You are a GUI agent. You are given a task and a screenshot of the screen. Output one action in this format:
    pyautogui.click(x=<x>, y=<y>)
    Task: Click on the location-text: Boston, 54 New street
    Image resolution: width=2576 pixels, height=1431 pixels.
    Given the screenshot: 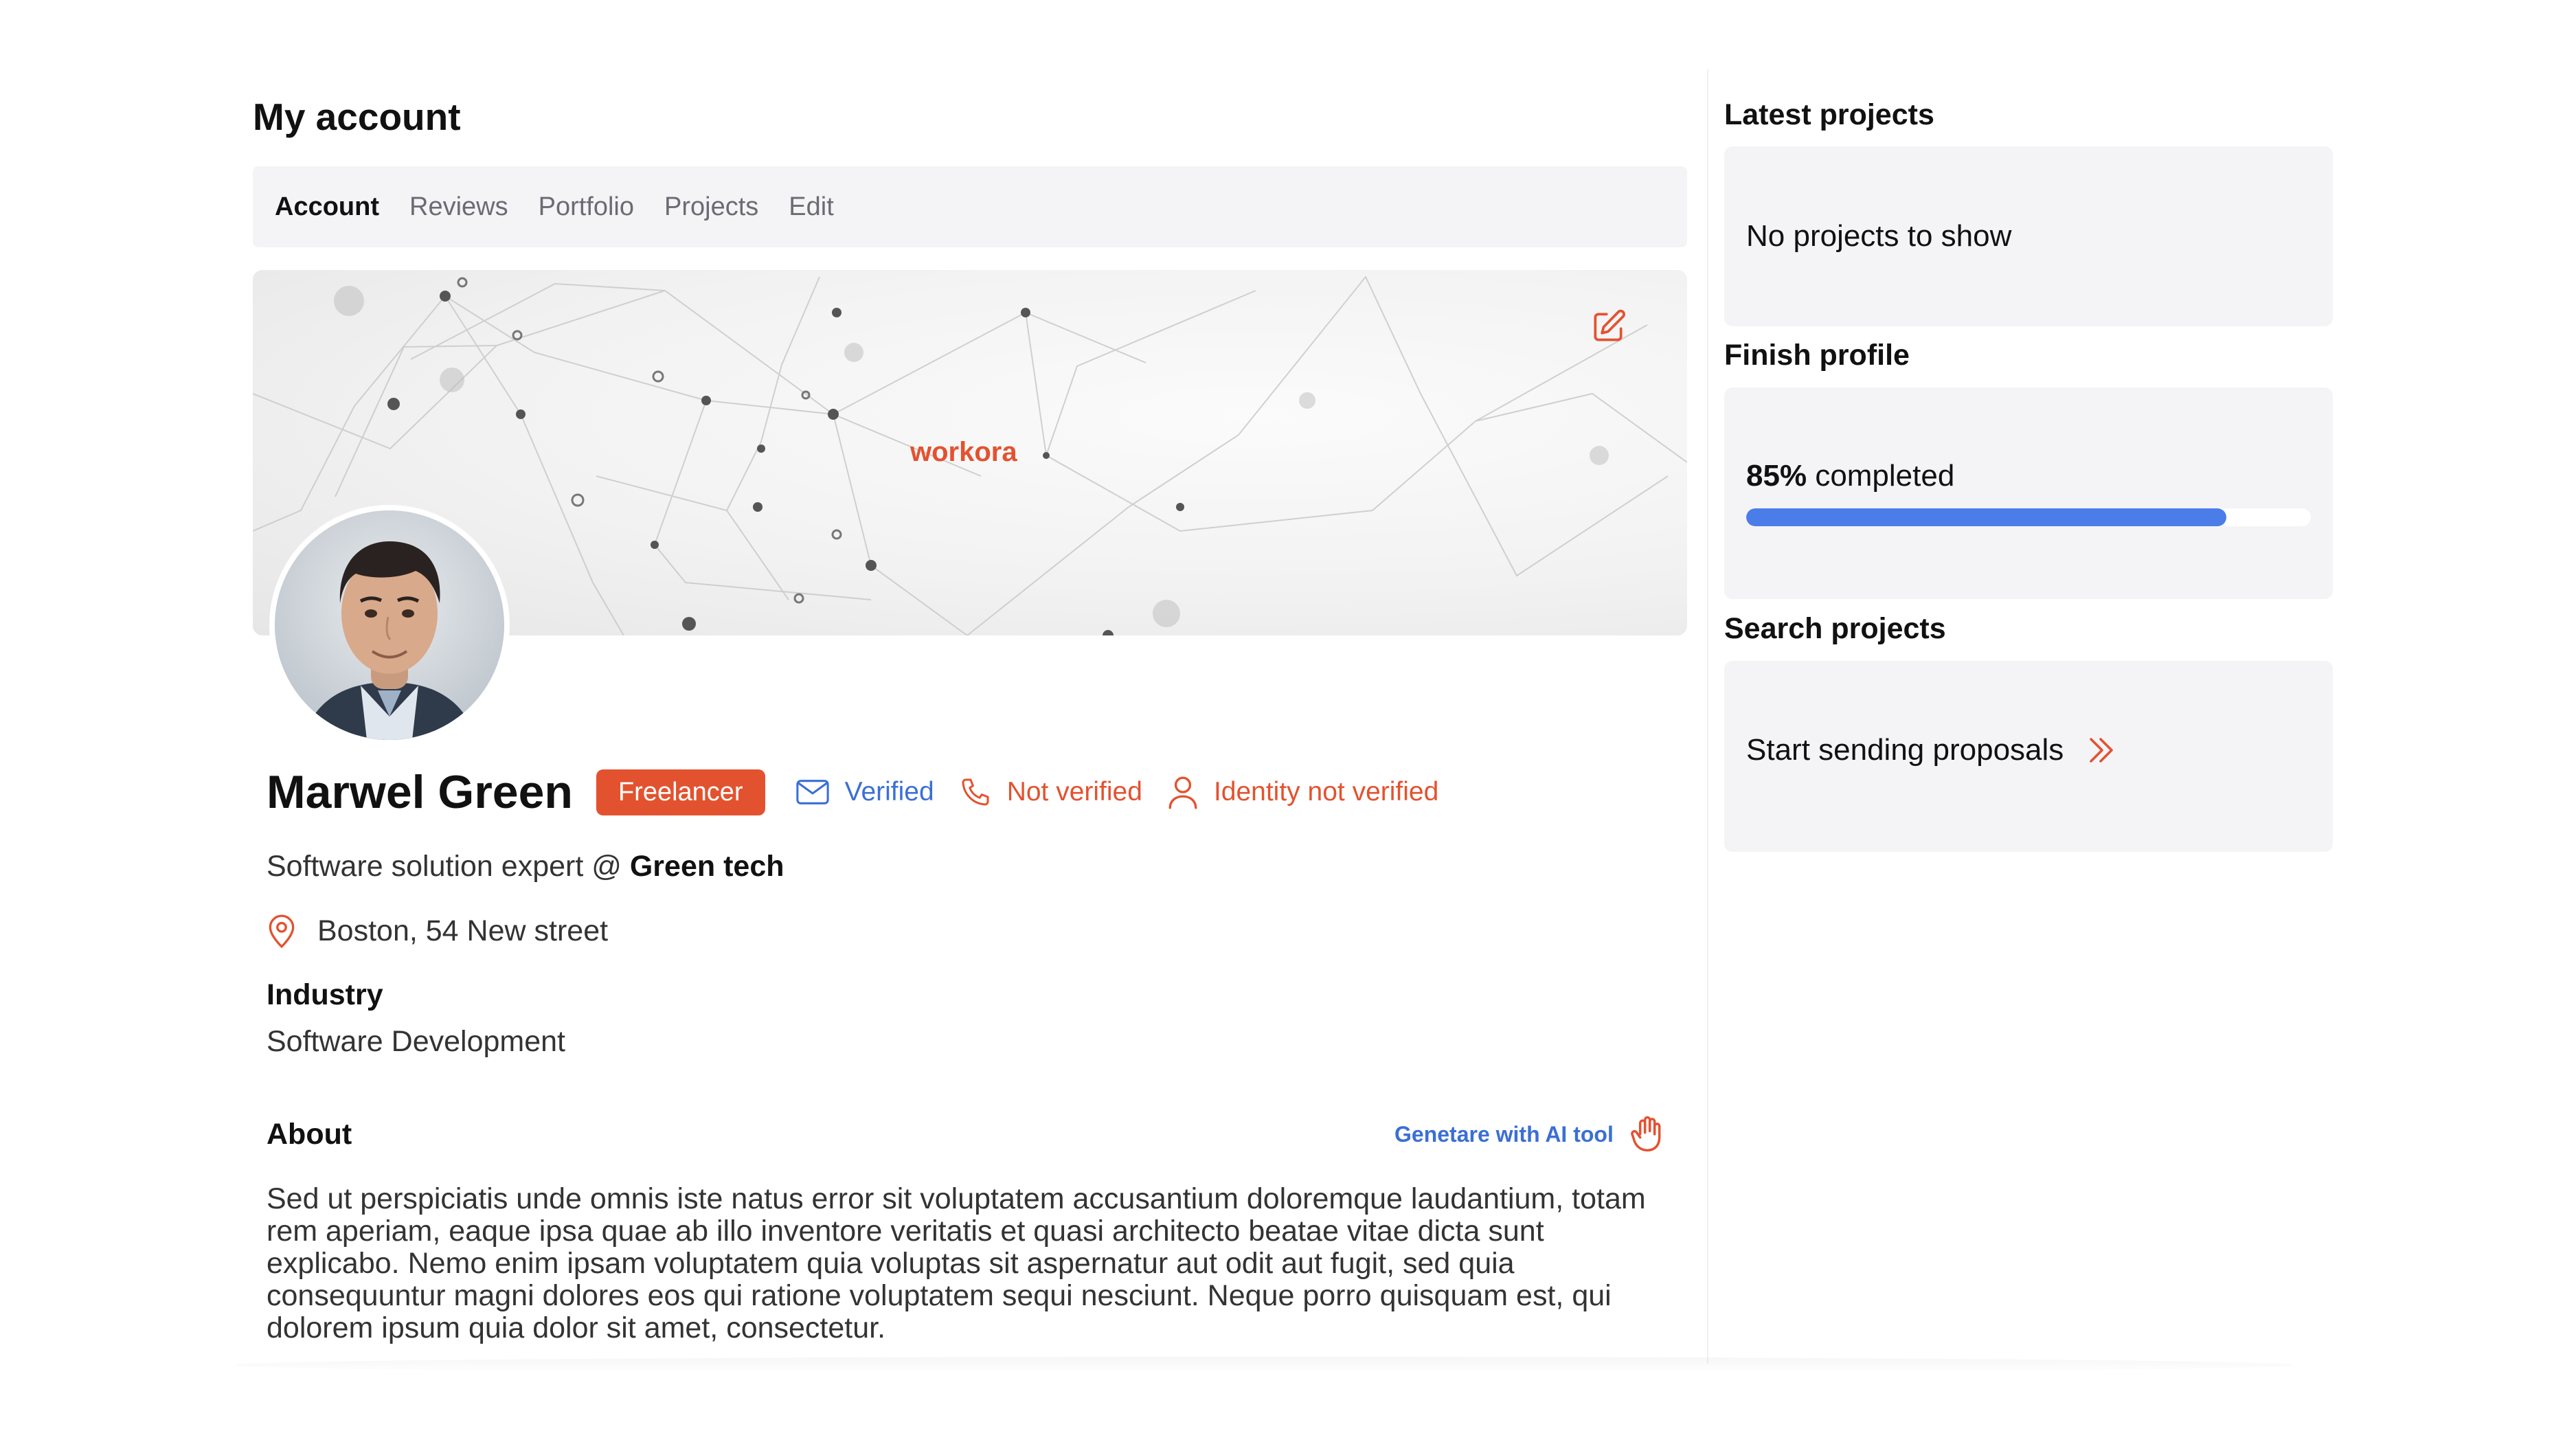 What is the action you would take?
    pyautogui.click(x=463, y=930)
    